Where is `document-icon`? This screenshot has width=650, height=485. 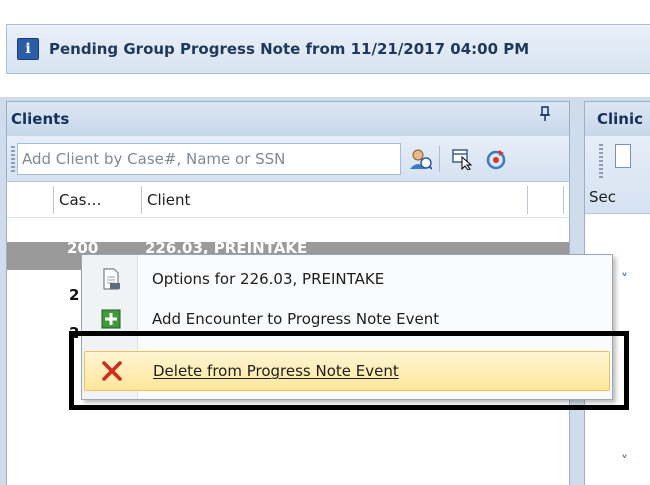
document-icon is located at coordinates (111, 279).